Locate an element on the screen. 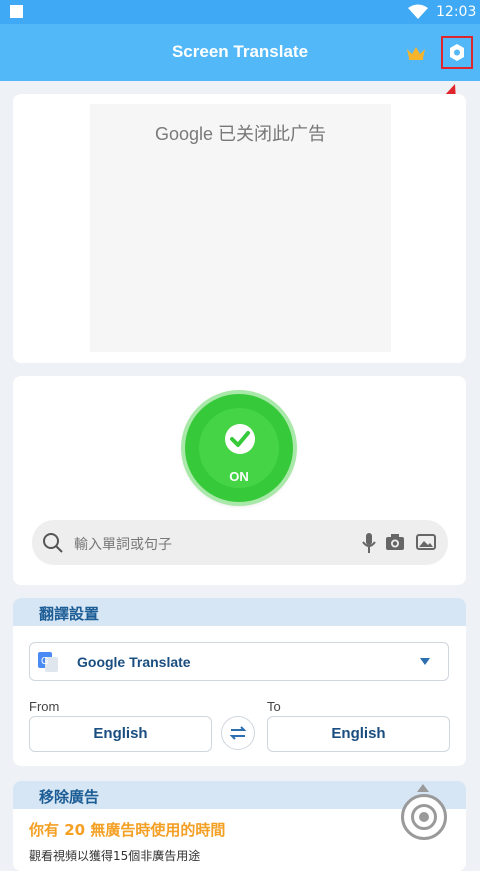 The width and height of the screenshot is (480, 871). status-time: 12:03 is located at coordinates (456, 12).